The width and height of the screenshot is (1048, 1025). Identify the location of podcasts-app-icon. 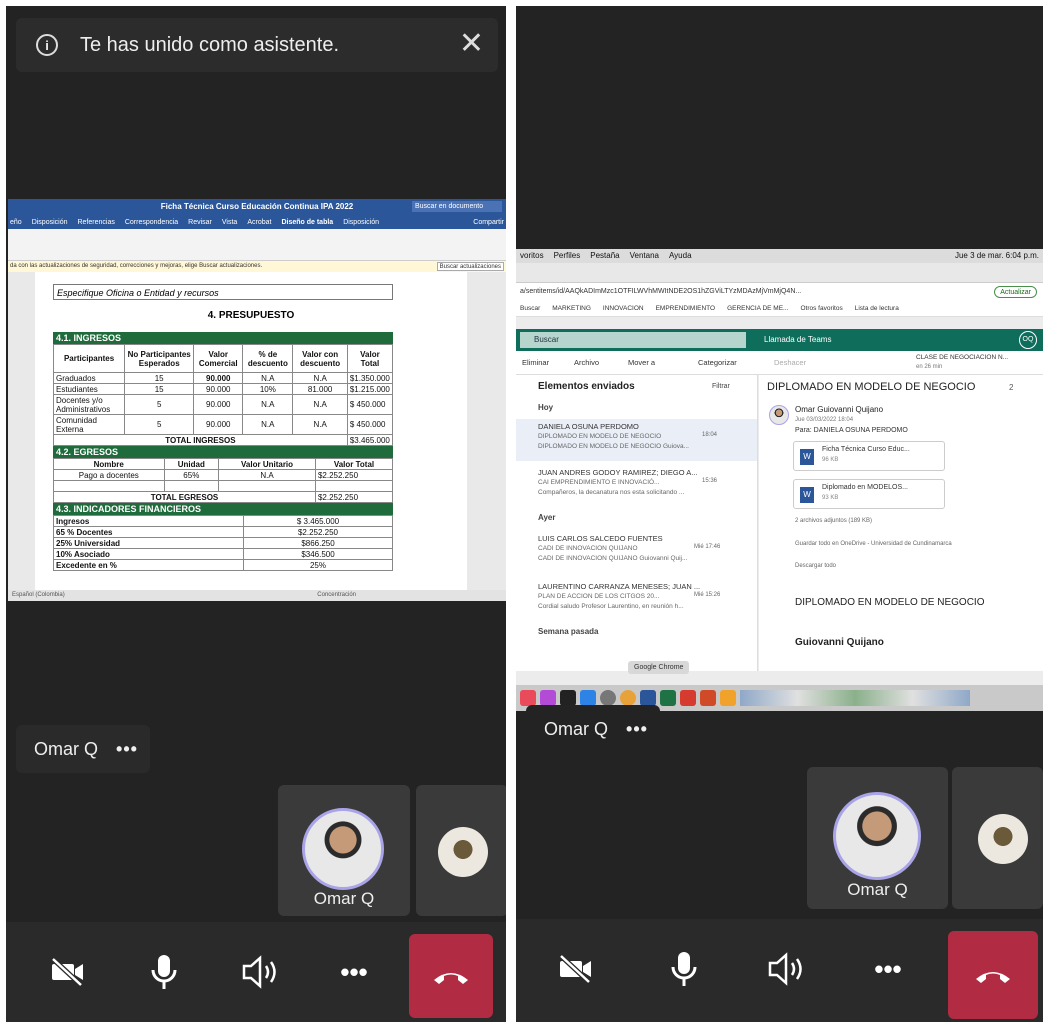
(548, 698).